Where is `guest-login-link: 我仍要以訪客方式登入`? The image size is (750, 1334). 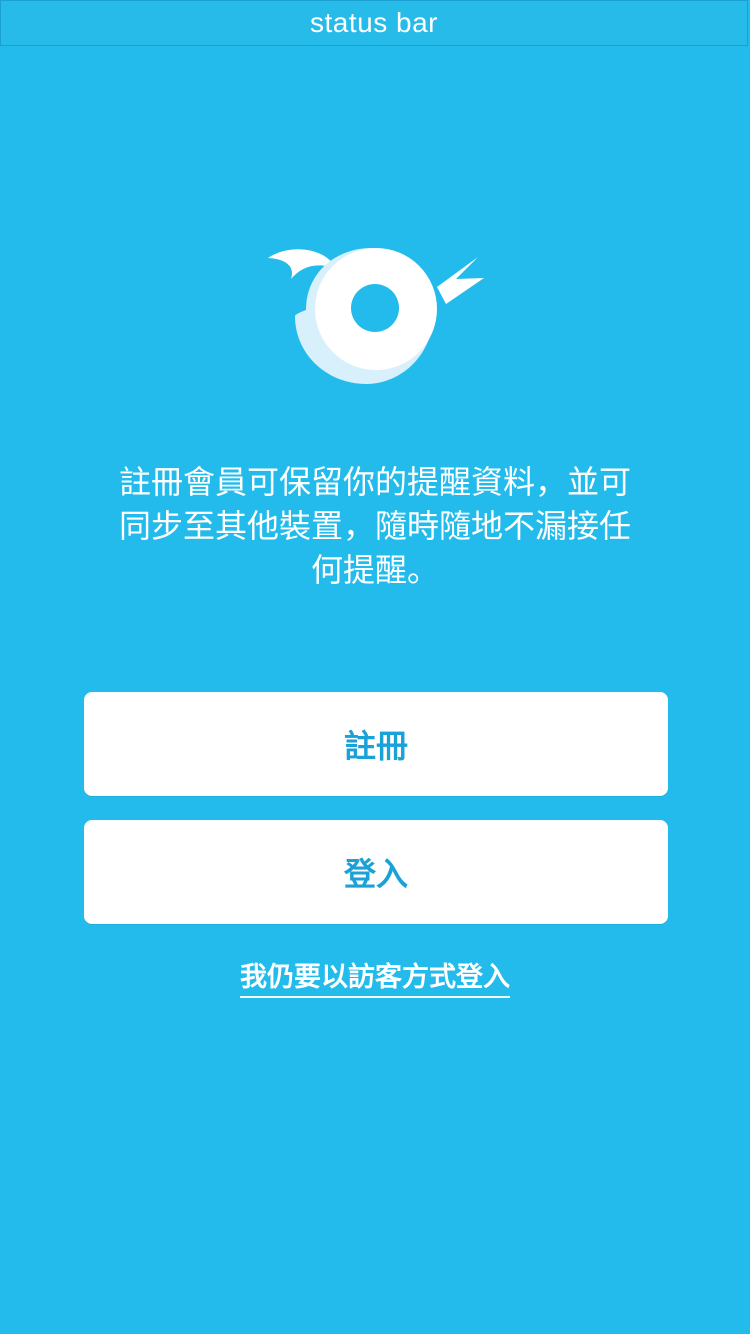
guest-login-link: 我仍要以訪客方式登入 is located at coordinates (375, 976).